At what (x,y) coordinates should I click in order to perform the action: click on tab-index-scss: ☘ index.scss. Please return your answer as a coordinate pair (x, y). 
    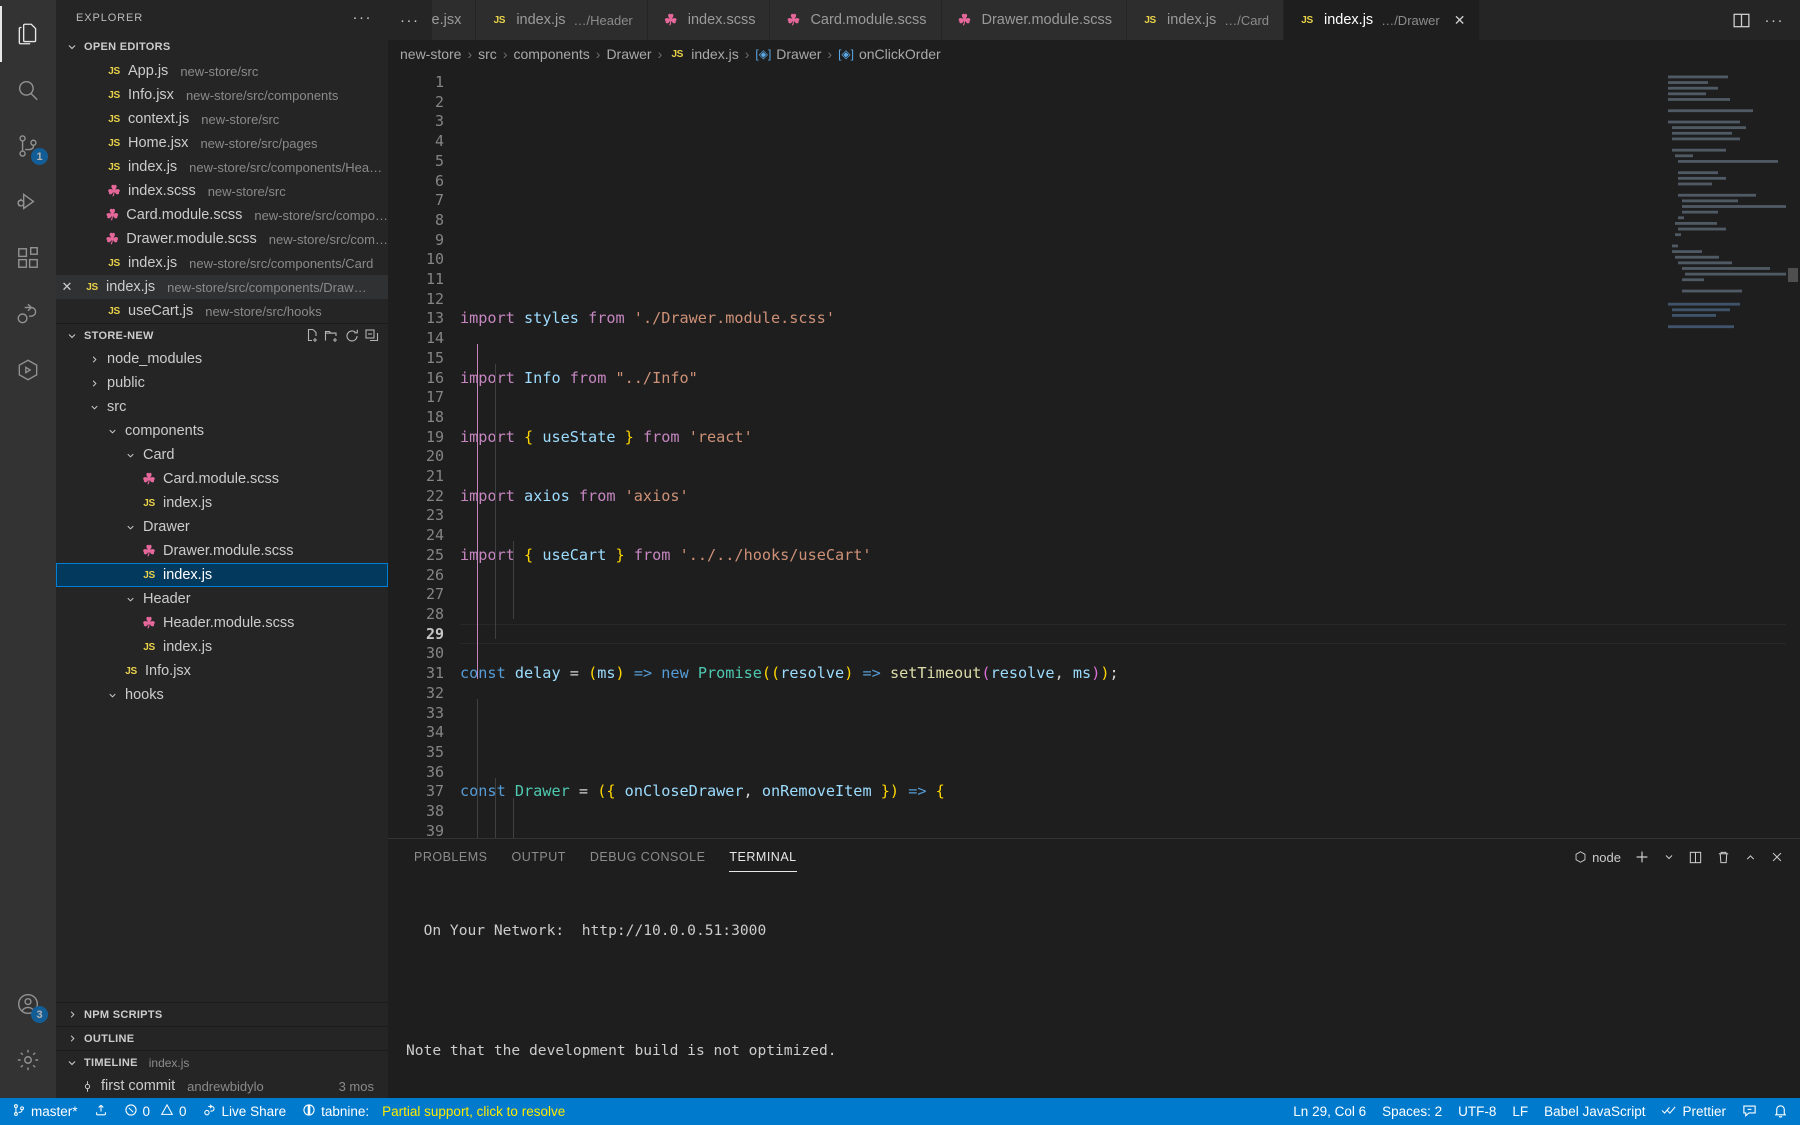
    Looking at the image, I should click on (709, 20).